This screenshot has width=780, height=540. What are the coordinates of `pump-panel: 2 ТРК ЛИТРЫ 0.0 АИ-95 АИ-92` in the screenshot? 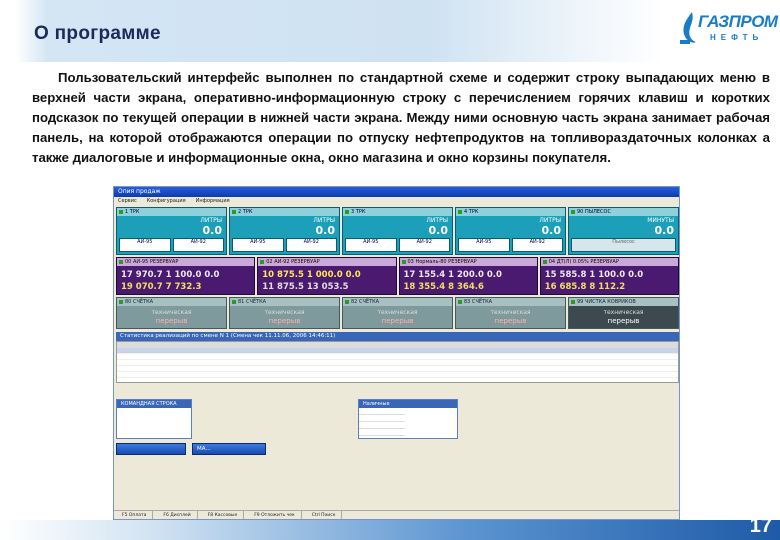 It's located at (284, 231).